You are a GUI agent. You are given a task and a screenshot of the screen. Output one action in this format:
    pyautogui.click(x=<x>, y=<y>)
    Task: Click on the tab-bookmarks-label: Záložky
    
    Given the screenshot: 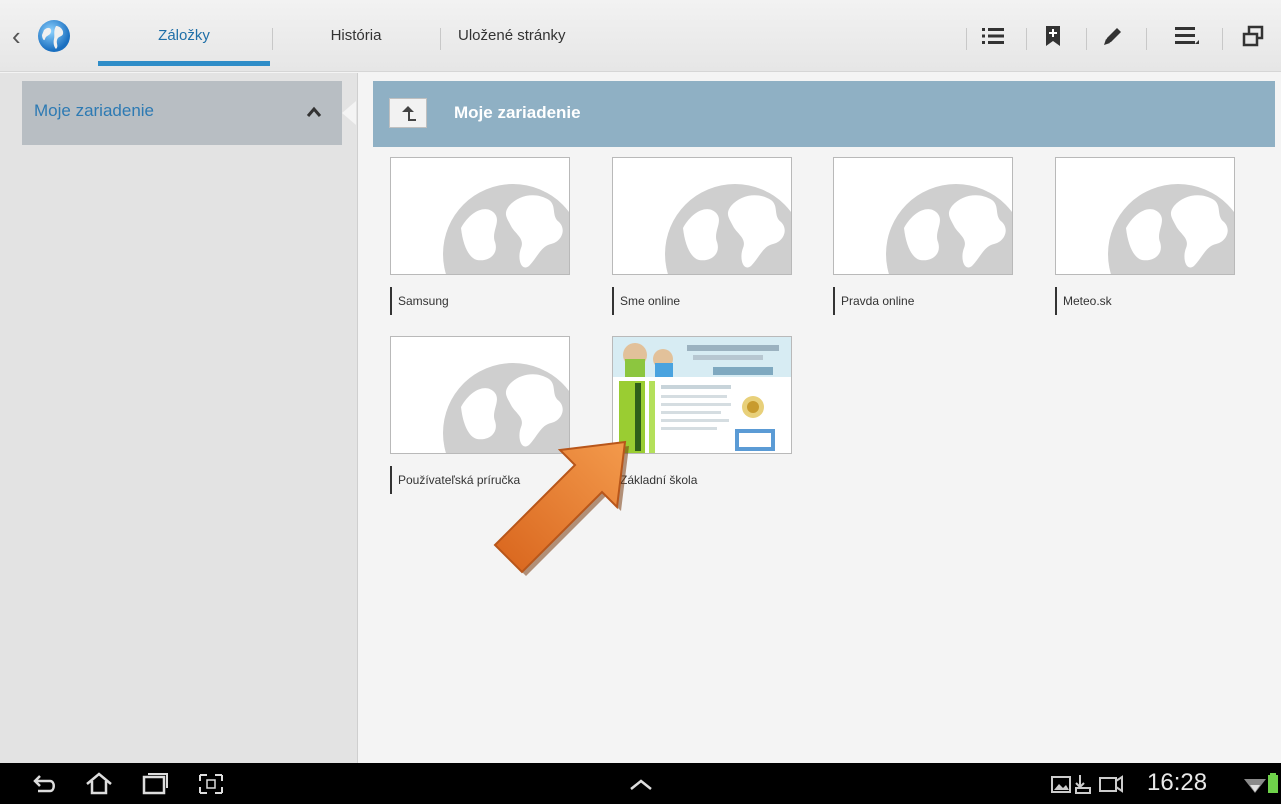 What is the action you would take?
    pyautogui.click(x=184, y=35)
    